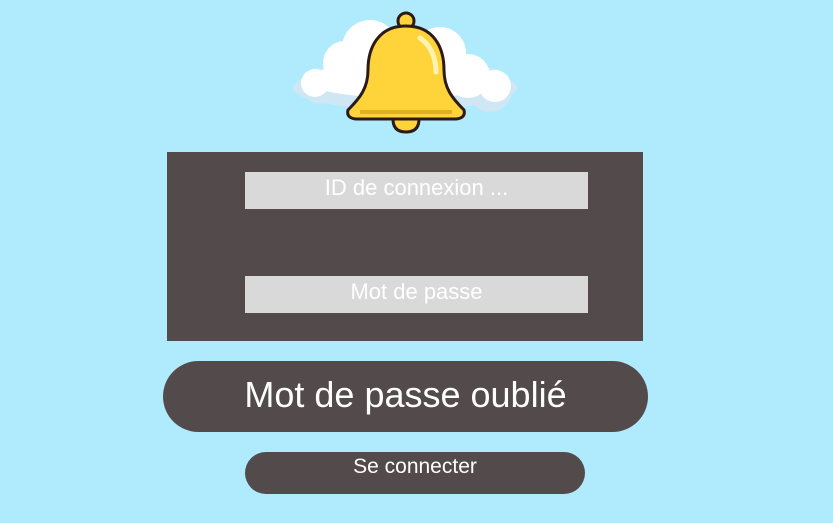  Describe the element at coordinates (405, 72) in the screenshot. I see `bell-icon` at that location.